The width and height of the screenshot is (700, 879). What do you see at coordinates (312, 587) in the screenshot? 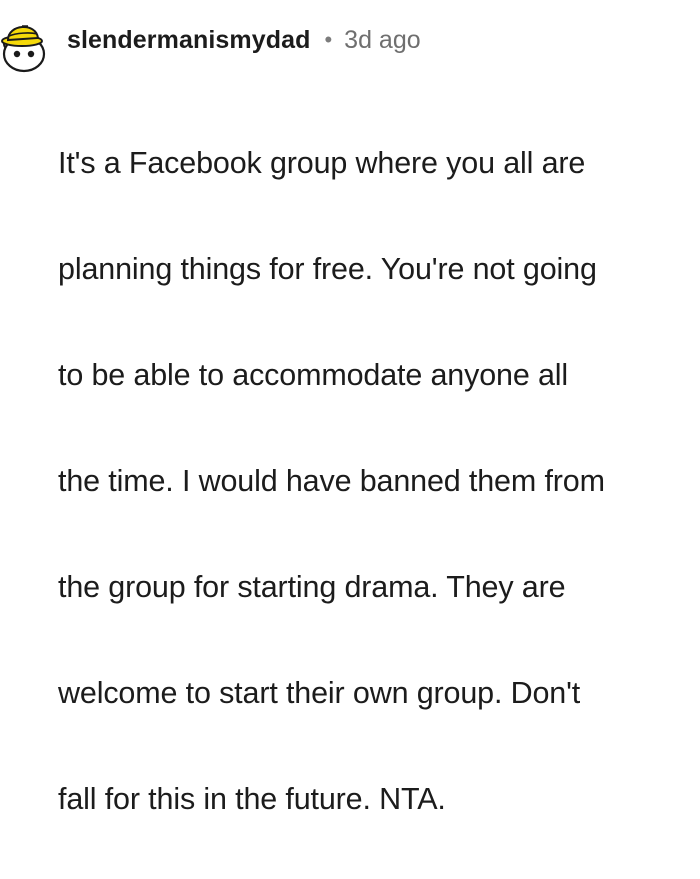
I see `comment-body-line: the group for starting drama. They are` at bounding box center [312, 587].